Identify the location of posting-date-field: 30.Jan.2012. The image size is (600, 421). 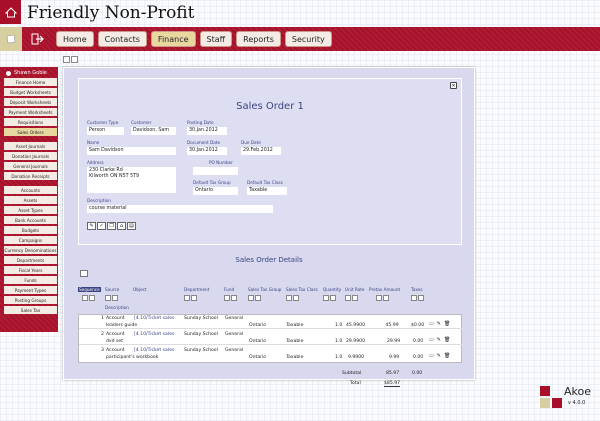
(207, 131).